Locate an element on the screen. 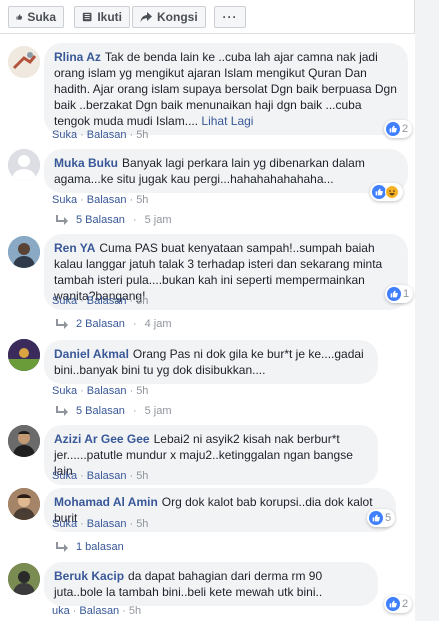  comment-author: Beruk Kacip is located at coordinates (89, 576).